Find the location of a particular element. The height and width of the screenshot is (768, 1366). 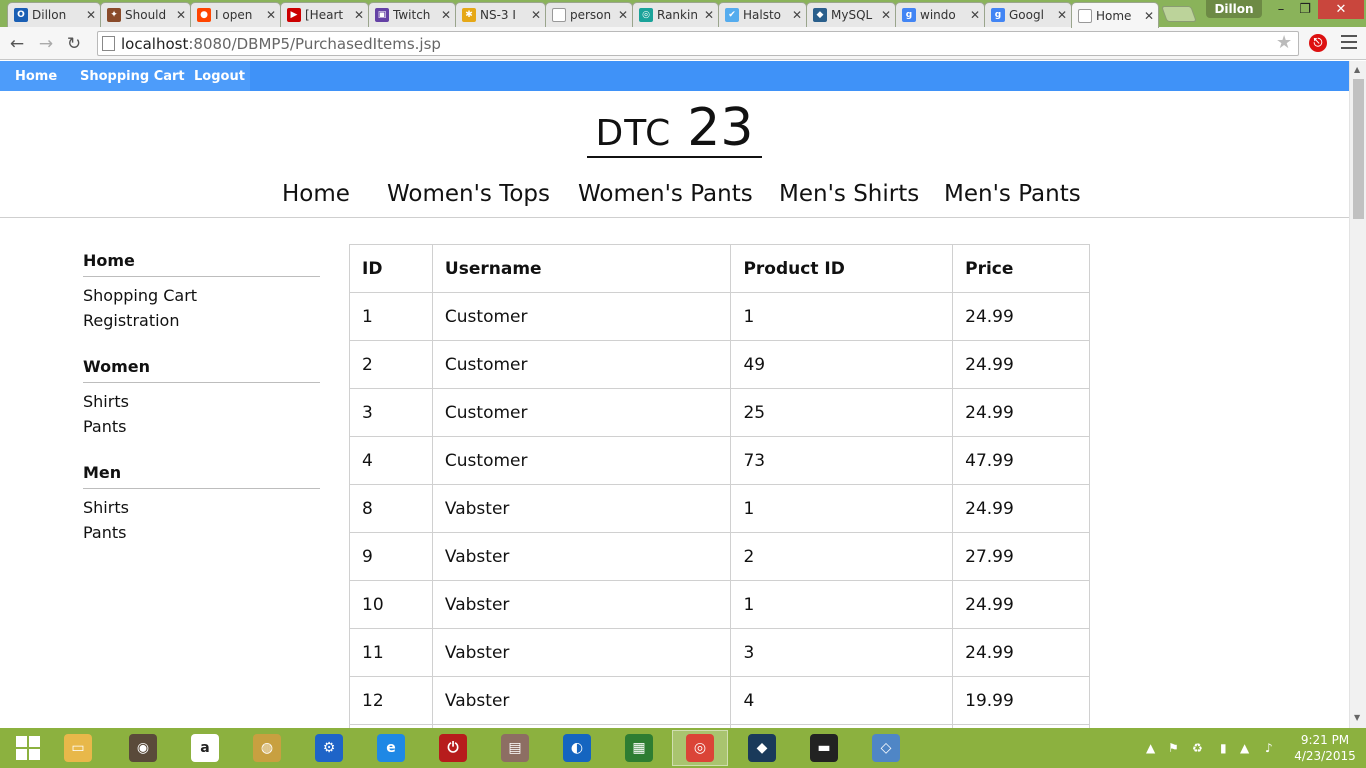

forward-icon: → is located at coordinates (46, 44).